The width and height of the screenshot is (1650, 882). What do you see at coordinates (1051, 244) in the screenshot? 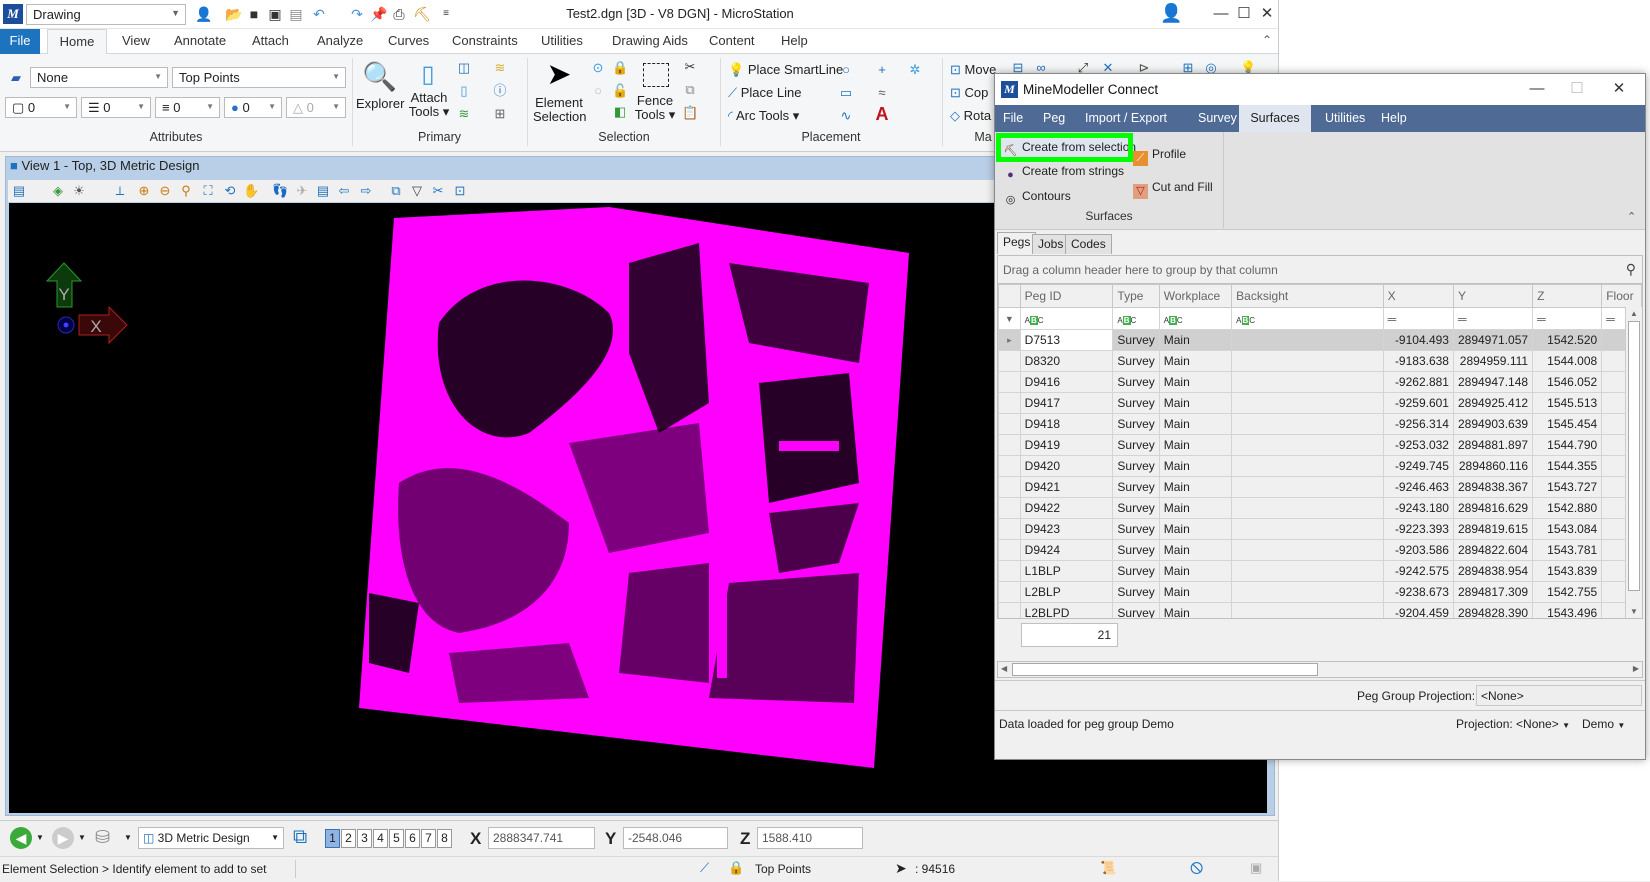
I see `tab-jobs: Jobs` at bounding box center [1051, 244].